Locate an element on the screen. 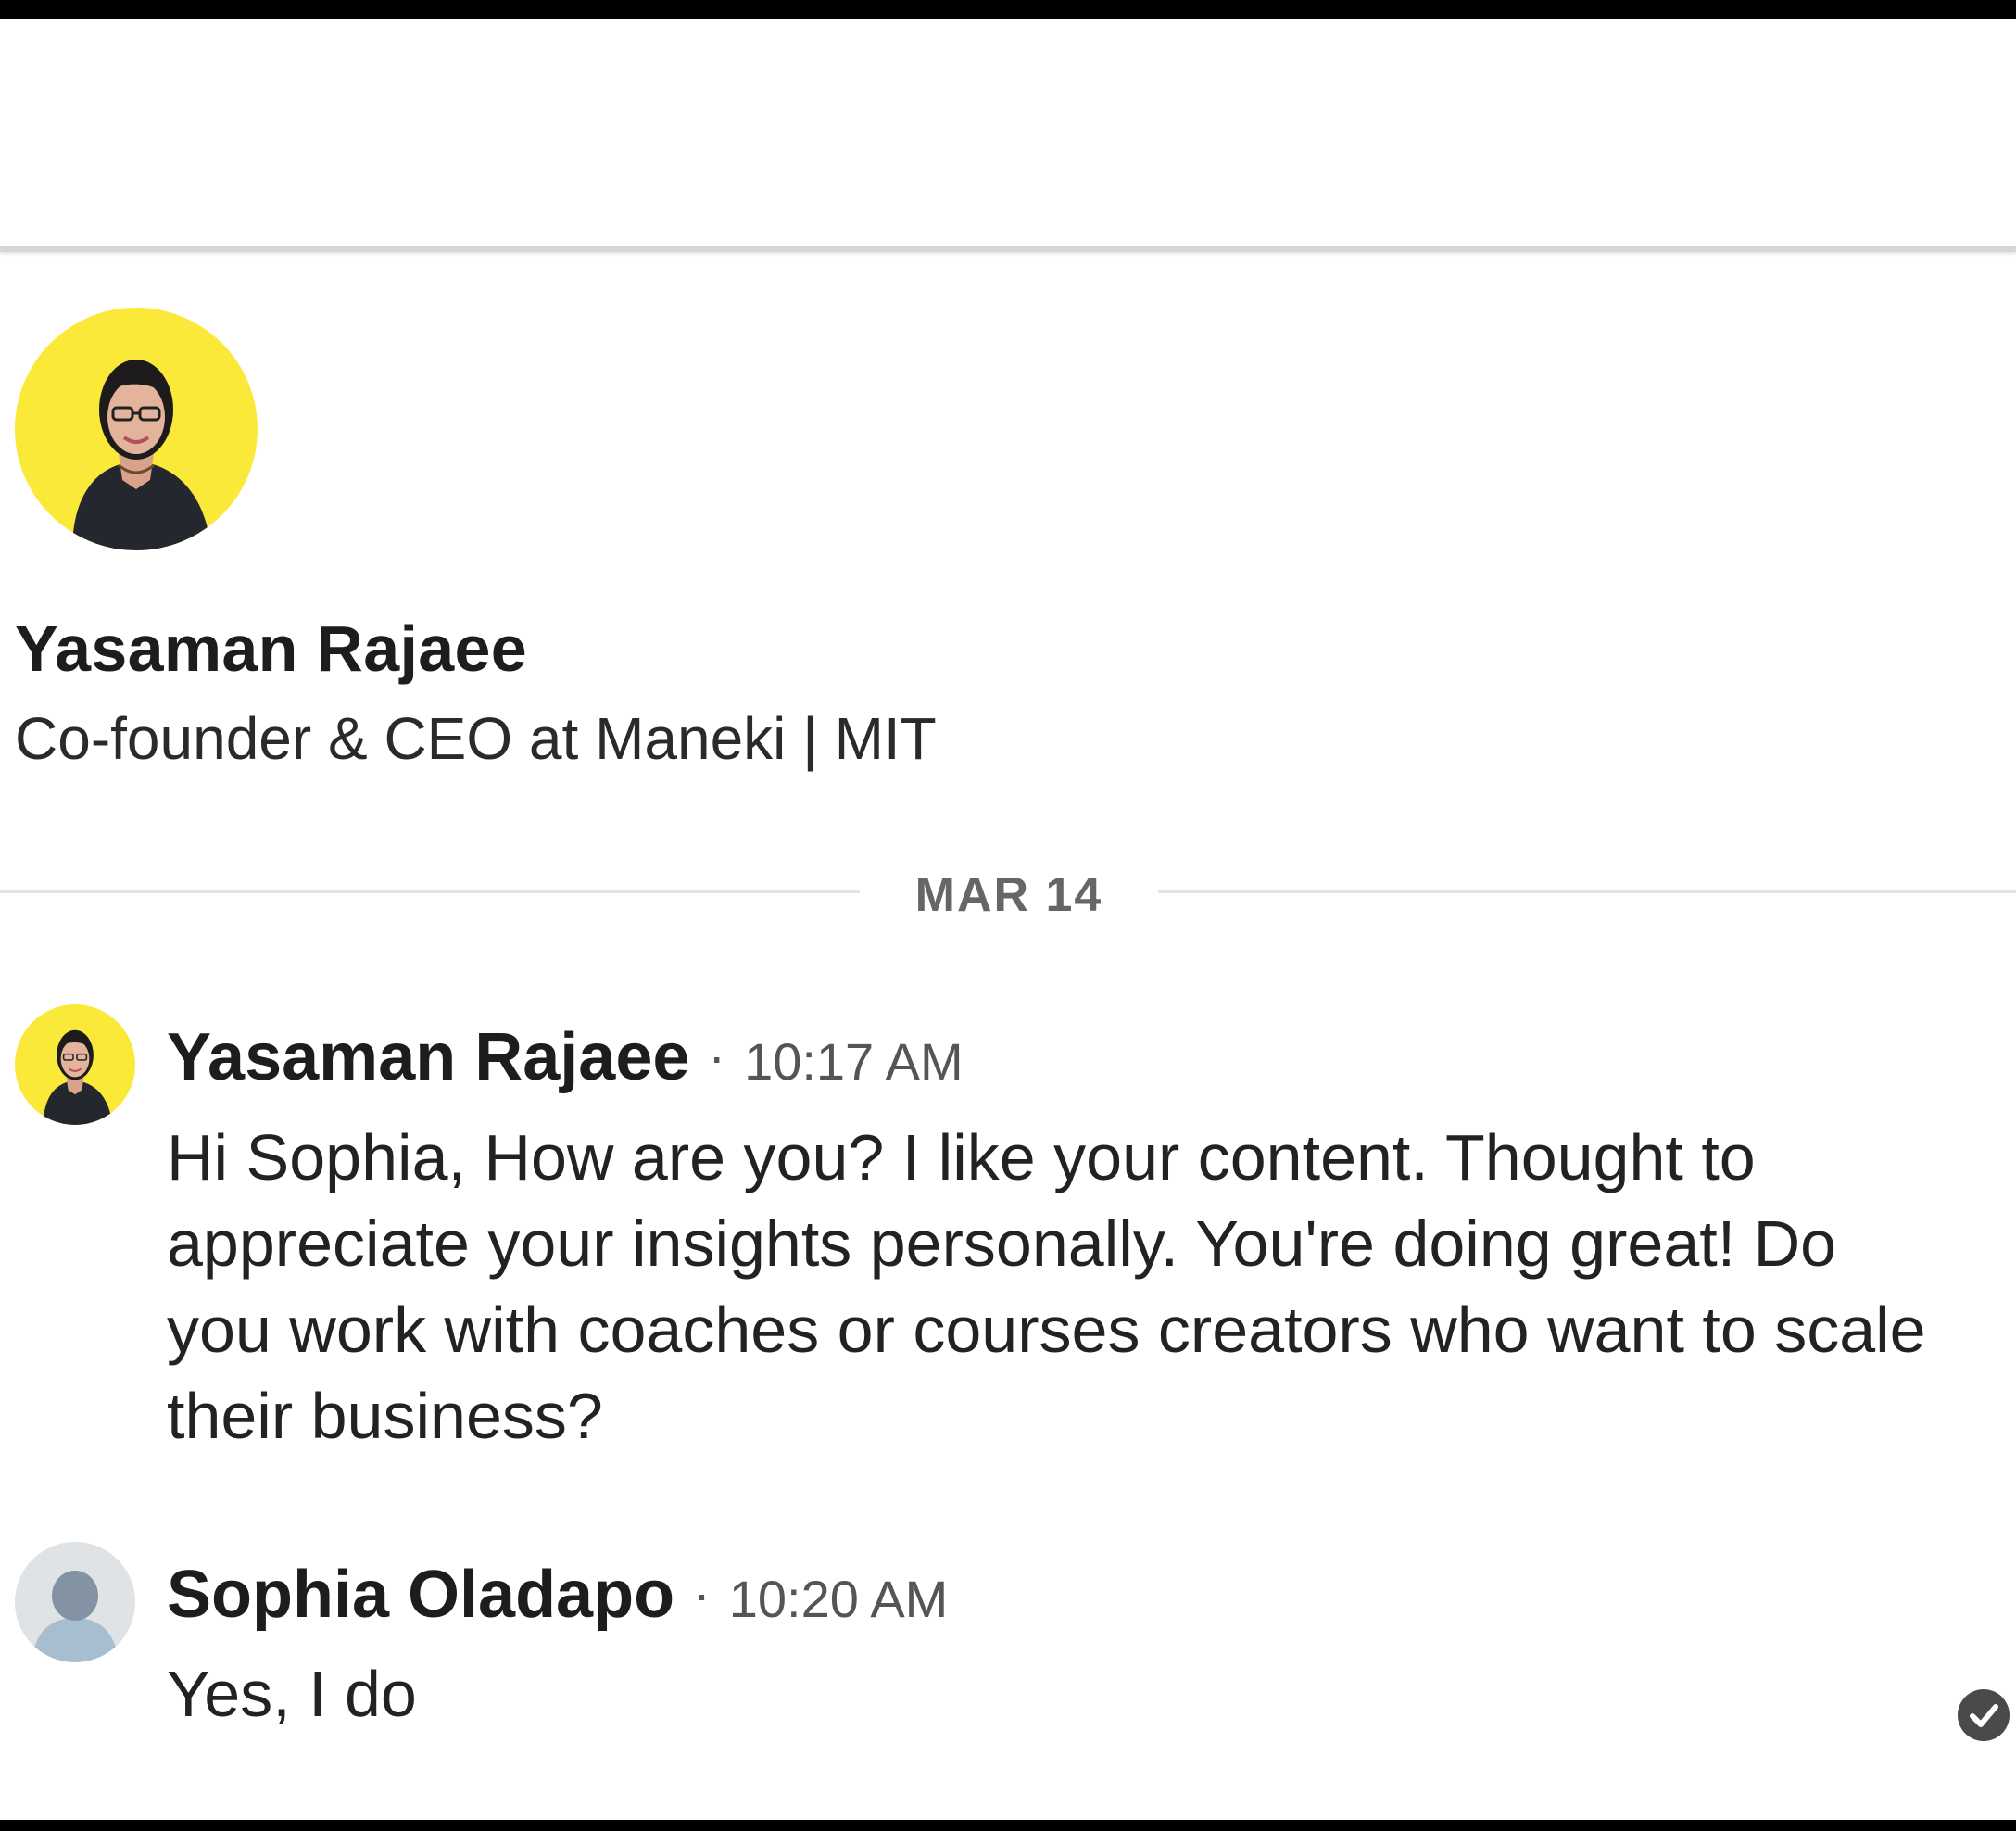 Image resolution: width=2016 pixels, height=1831 pixels. message-time: 10:17 AM is located at coordinates (854, 1061).